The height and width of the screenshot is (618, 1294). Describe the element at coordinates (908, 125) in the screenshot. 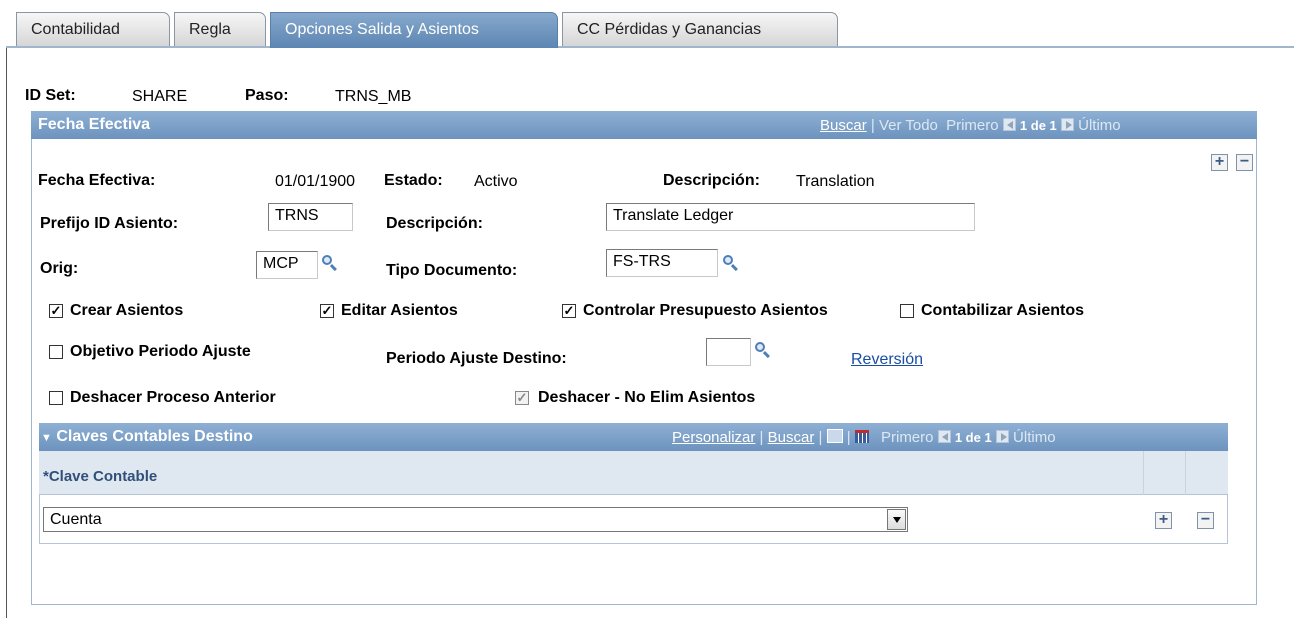

I see `ver-todo-link: Ver Todo` at that location.